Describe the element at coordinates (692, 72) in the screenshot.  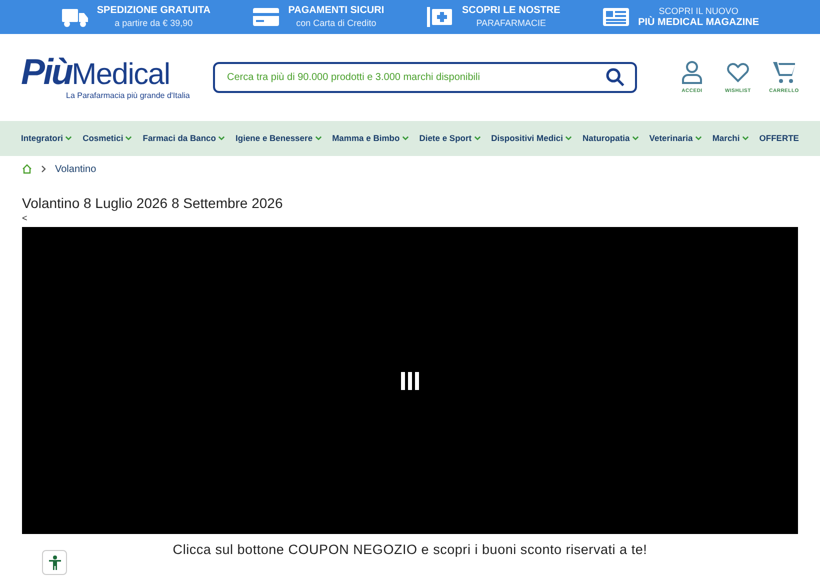
I see `user-icon` at that location.